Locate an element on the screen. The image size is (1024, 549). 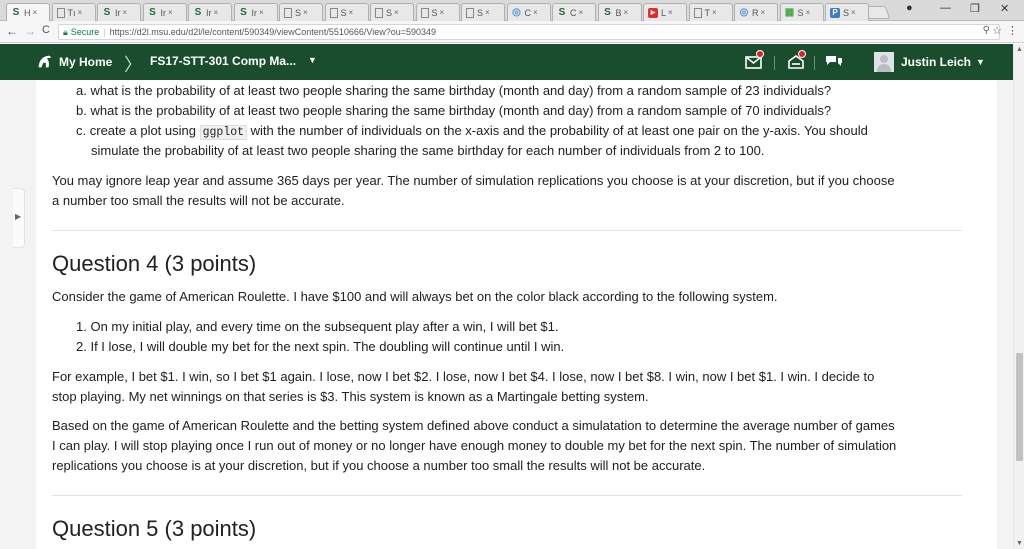
restore-button: ❐ is located at coordinates (975, 8).